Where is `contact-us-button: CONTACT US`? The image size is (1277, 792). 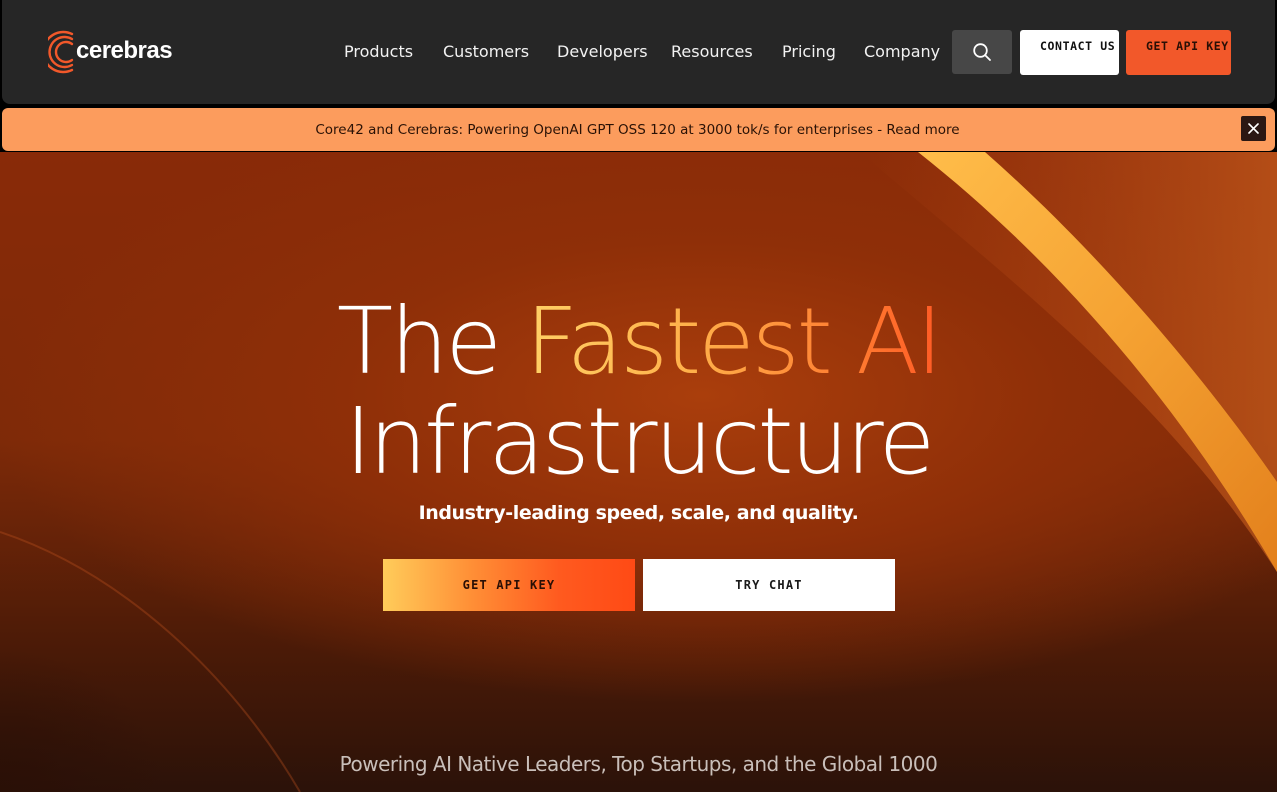 contact-us-button: CONTACT US is located at coordinates (1069, 52).